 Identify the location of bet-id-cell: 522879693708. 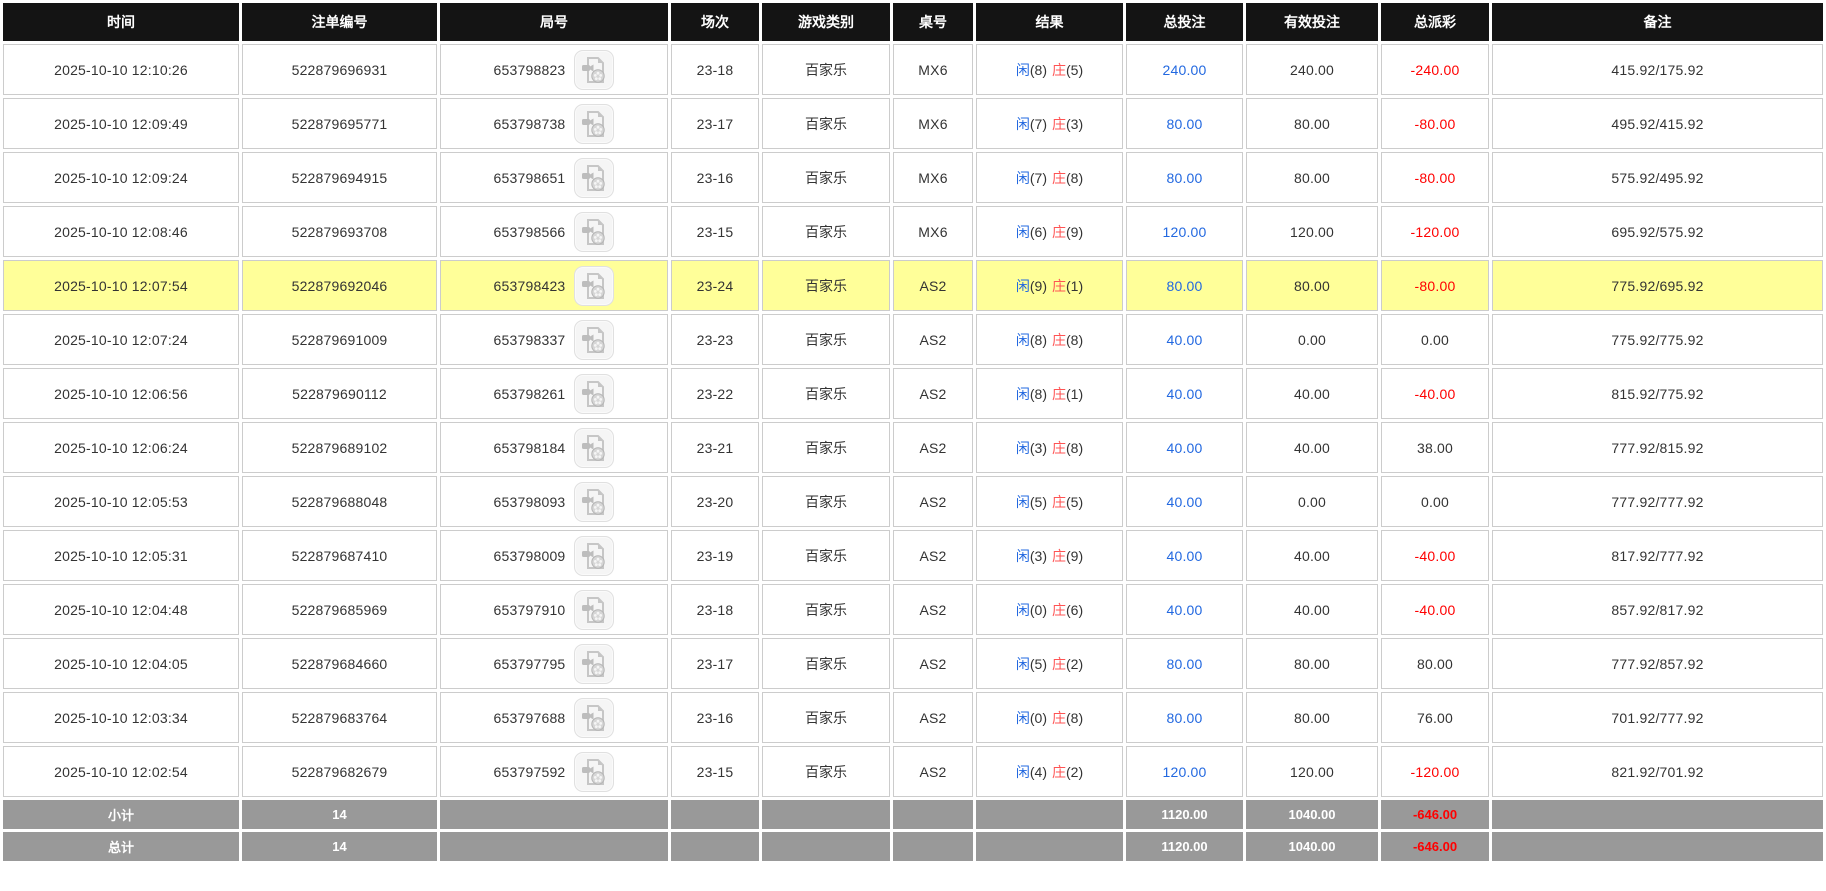
(339, 231).